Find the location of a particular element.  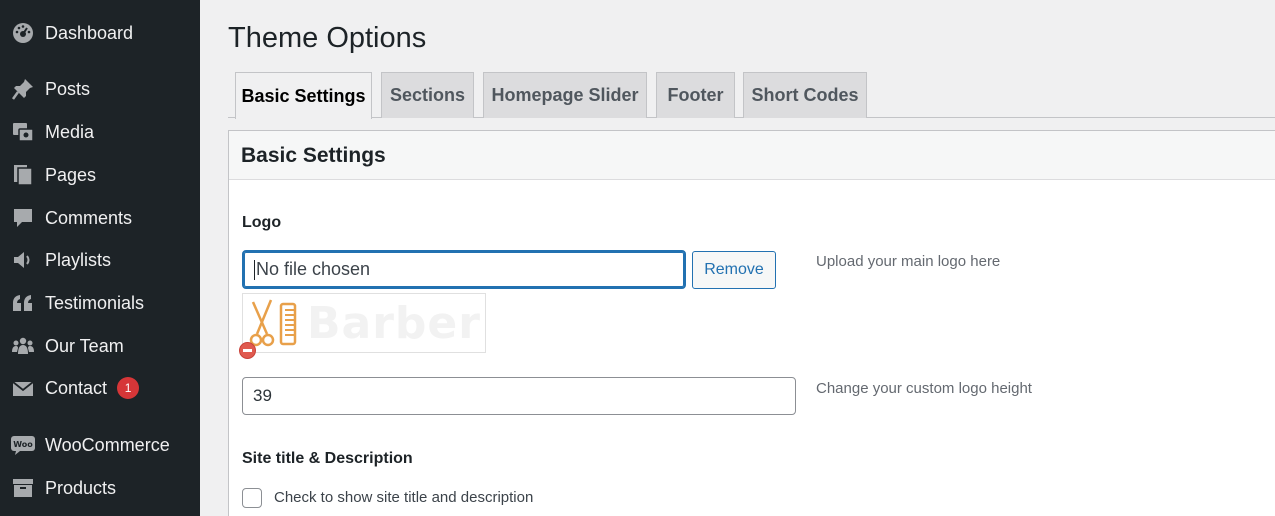

tab-sections: Sections is located at coordinates (427, 95).